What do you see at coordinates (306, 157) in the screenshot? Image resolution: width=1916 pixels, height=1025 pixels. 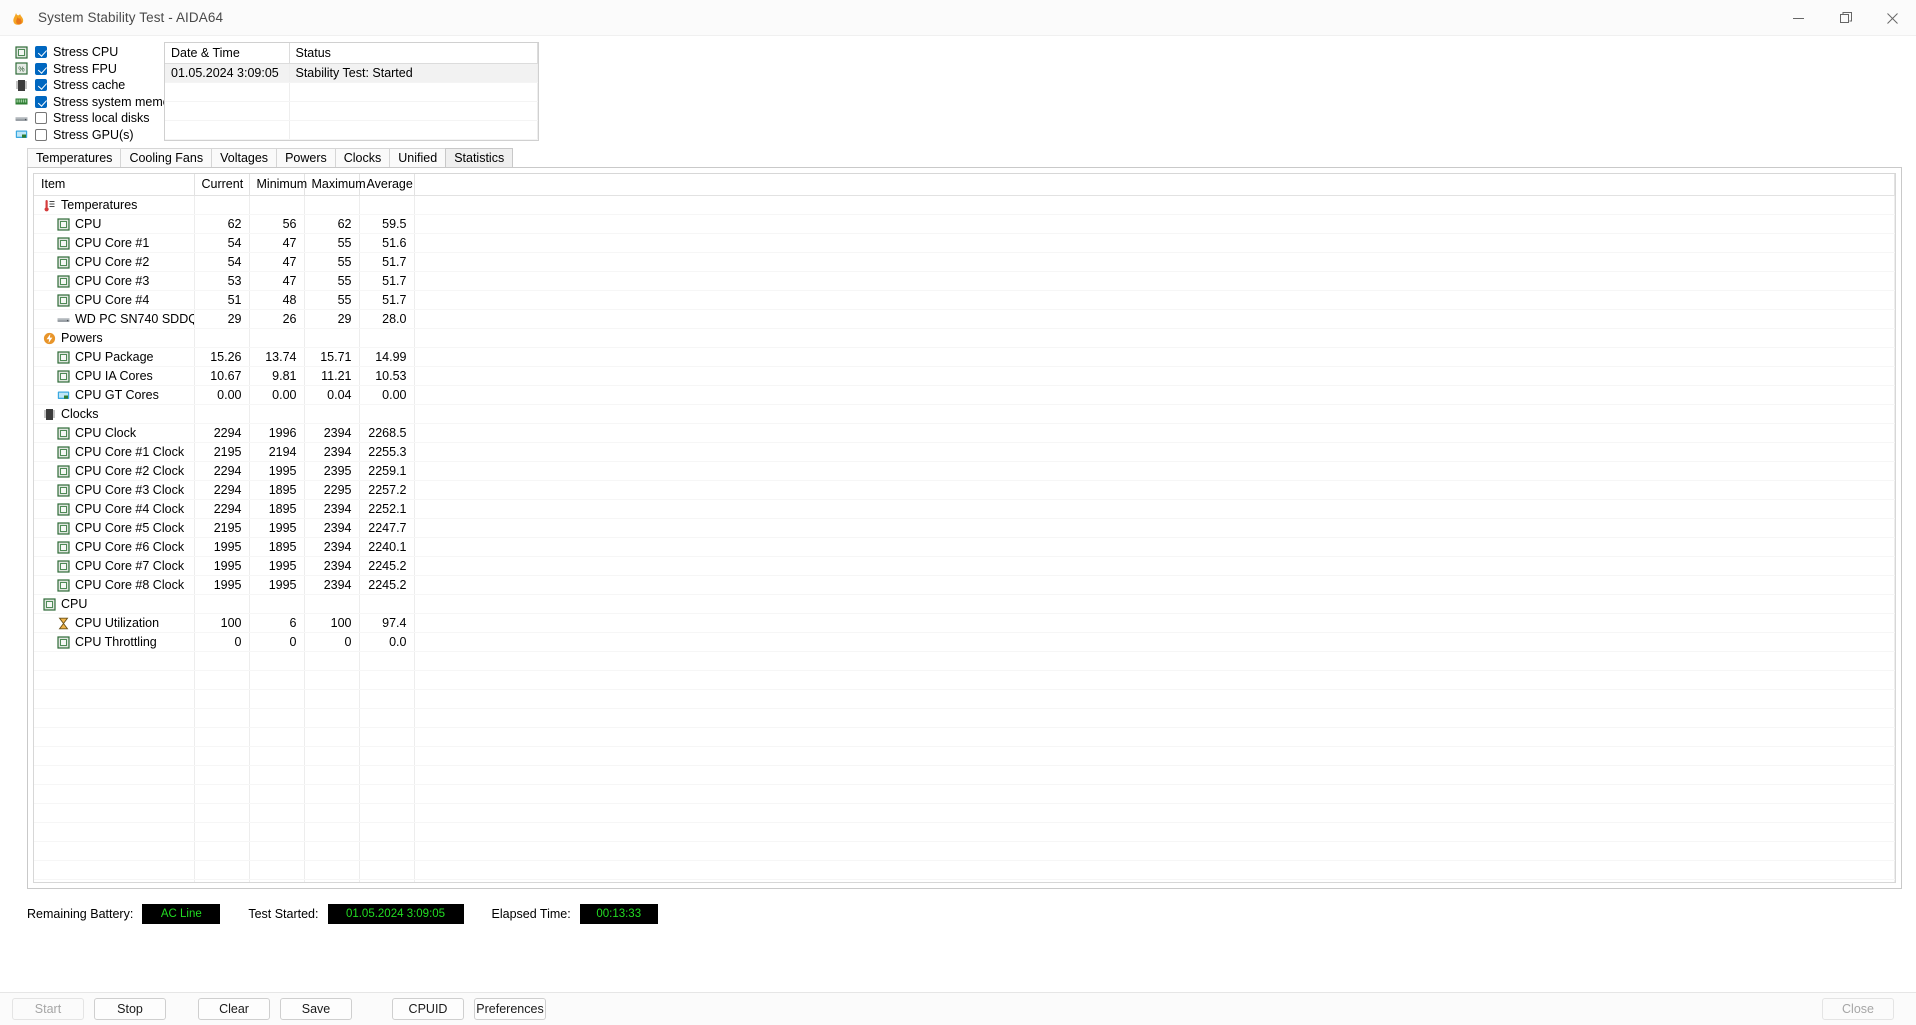 I see `tab-powers: Powers` at bounding box center [306, 157].